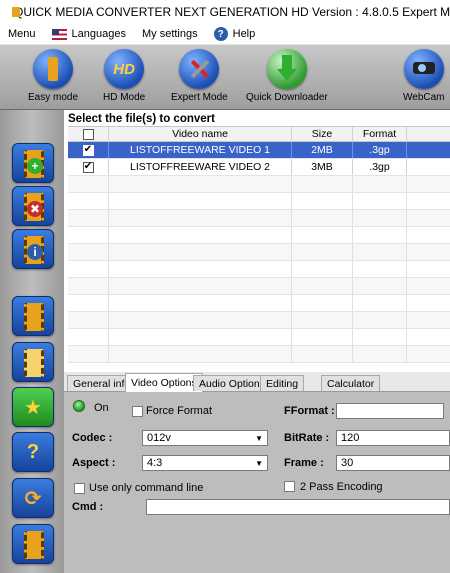  Describe the element at coordinates (259, 150) in the screenshot. I see `table-row: ✔ LISTOFFREEWARE VIDEO 1 2MB .3gp` at that location.